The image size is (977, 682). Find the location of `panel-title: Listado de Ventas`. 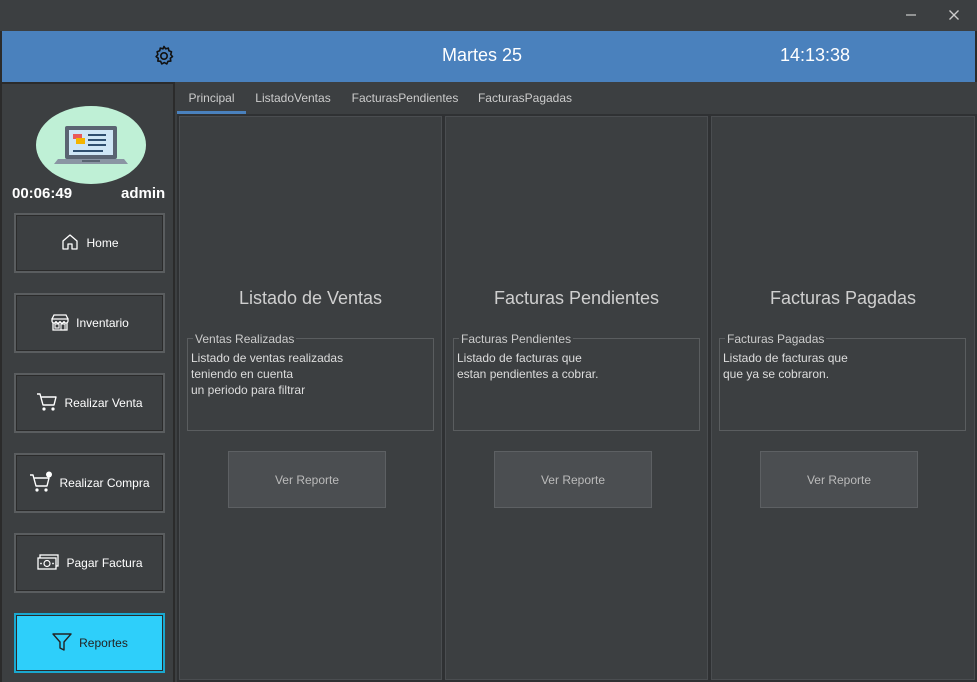

panel-title: Listado de Ventas is located at coordinates (310, 298).